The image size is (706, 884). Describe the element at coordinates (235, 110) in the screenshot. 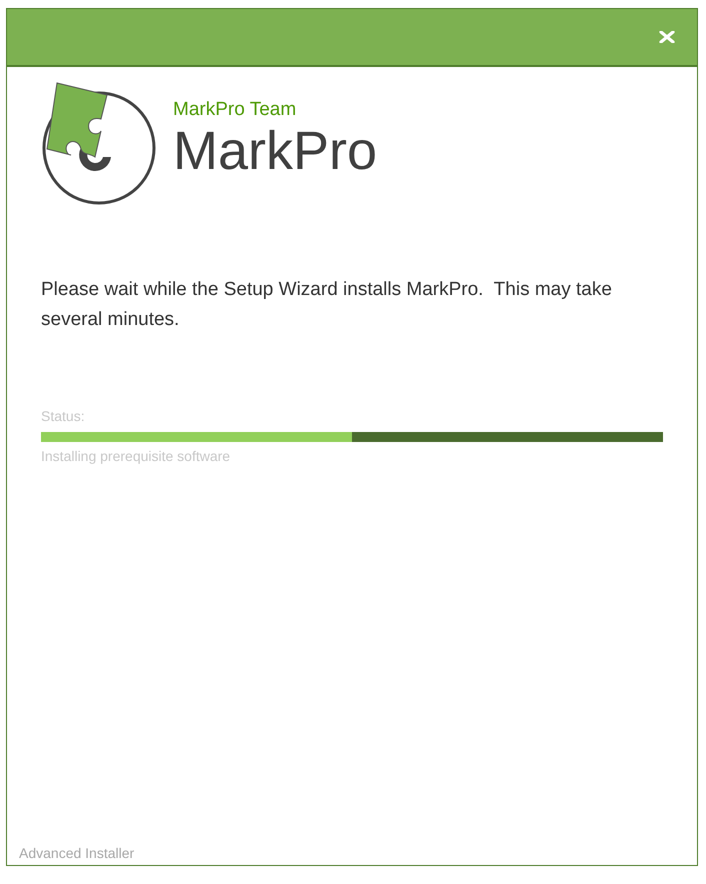

I see `publisher-name: MarkPro Team` at that location.